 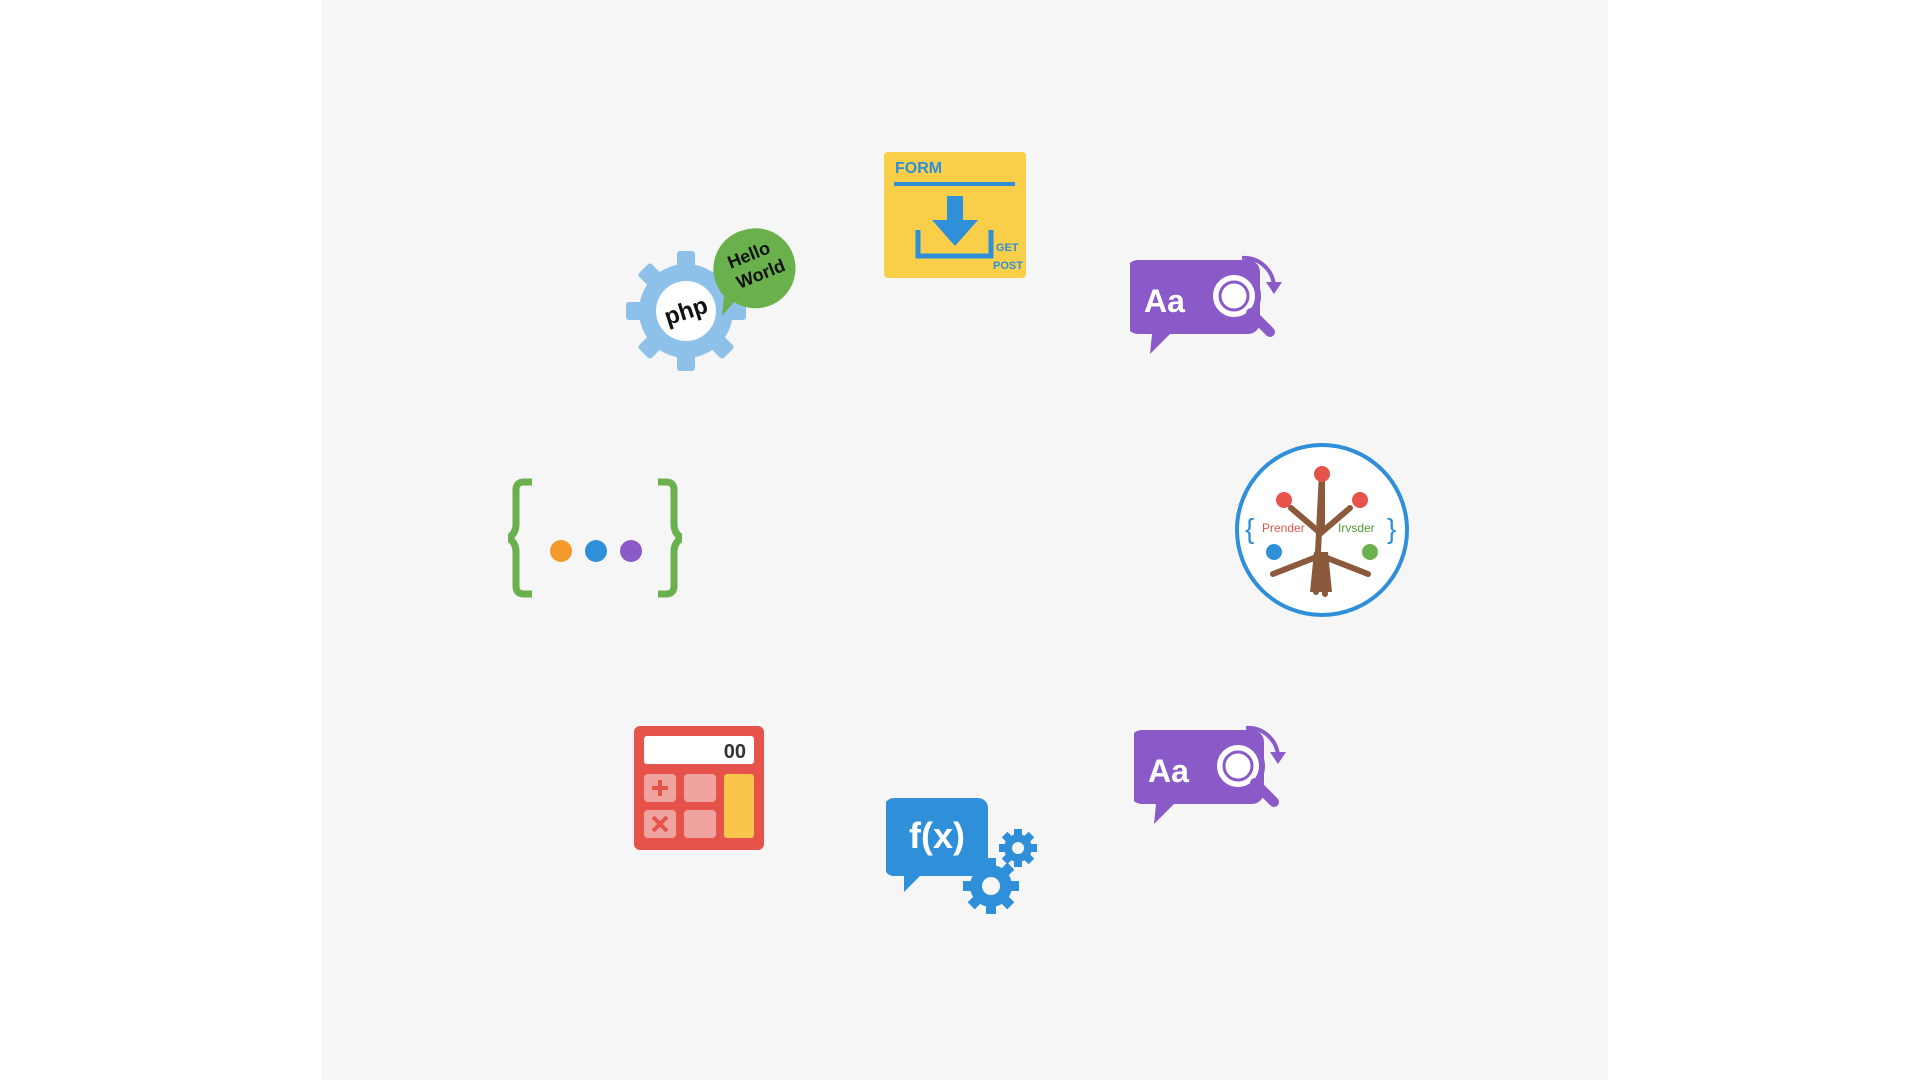 I want to click on calculator-icon: 00, so click(x=699, y=788).